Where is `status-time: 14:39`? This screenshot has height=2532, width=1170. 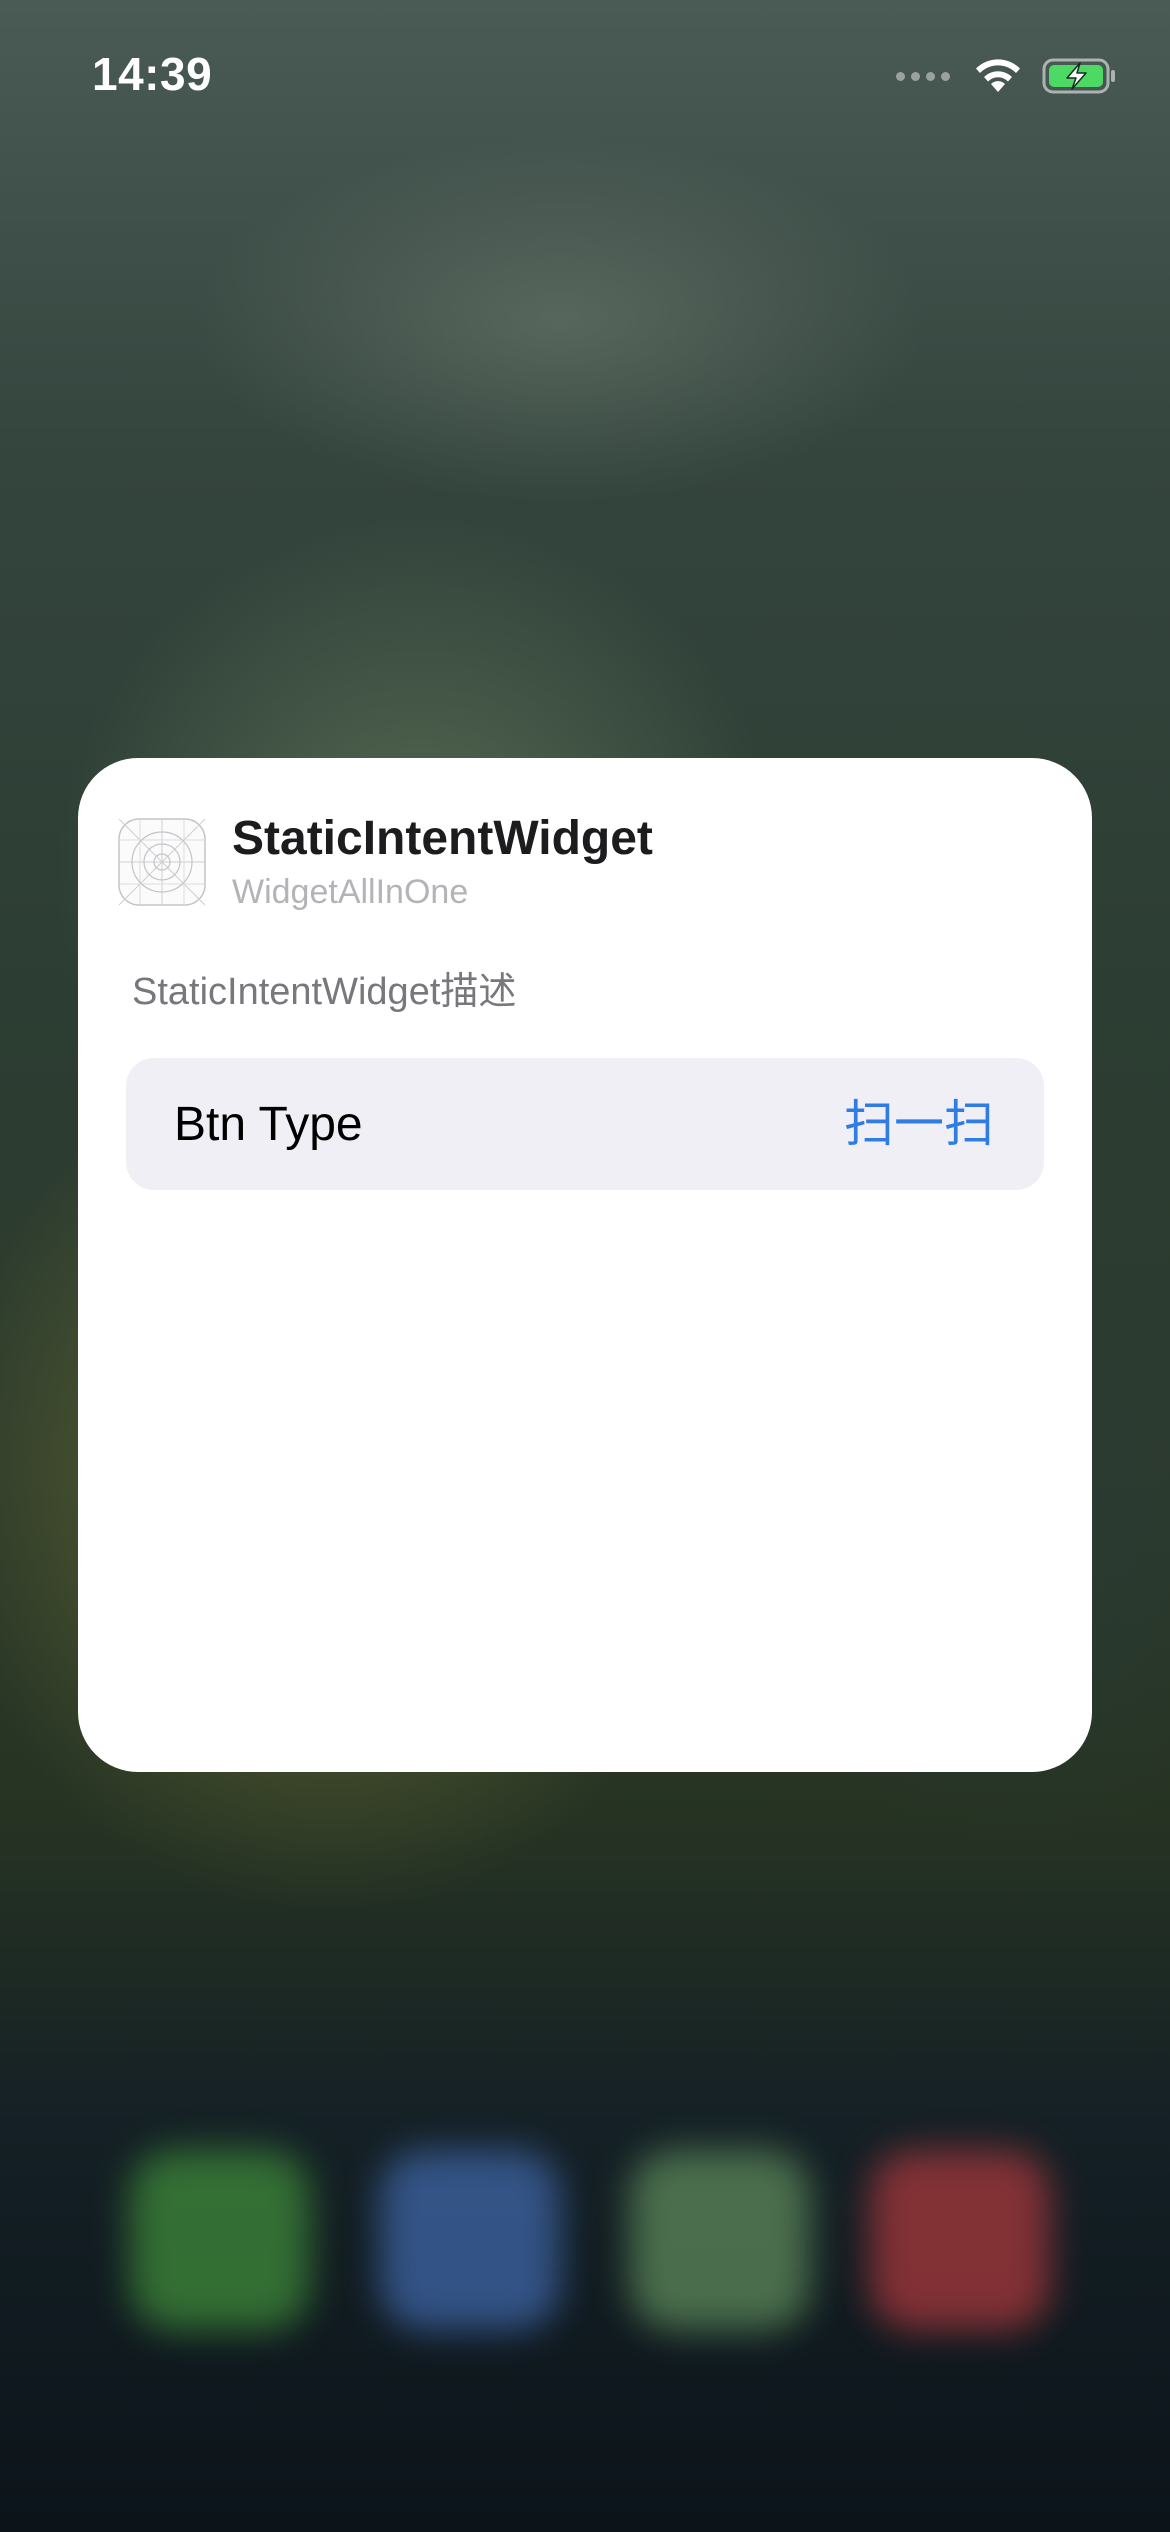 status-time: 14:39 is located at coordinates (152, 74).